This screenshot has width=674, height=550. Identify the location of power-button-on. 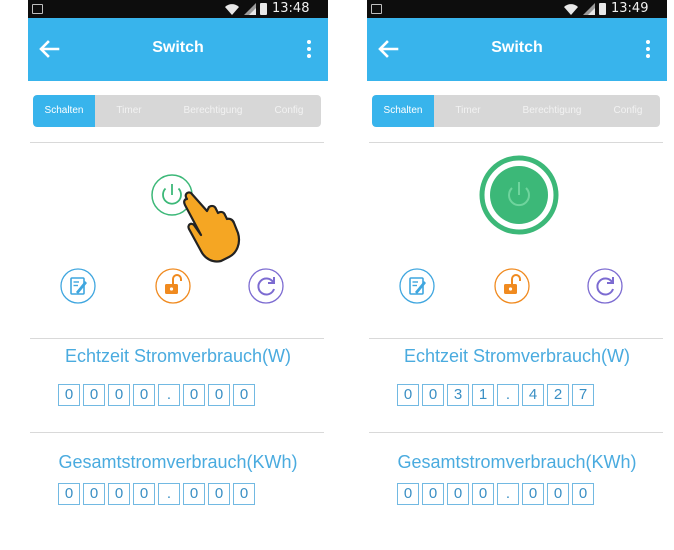
(519, 195).